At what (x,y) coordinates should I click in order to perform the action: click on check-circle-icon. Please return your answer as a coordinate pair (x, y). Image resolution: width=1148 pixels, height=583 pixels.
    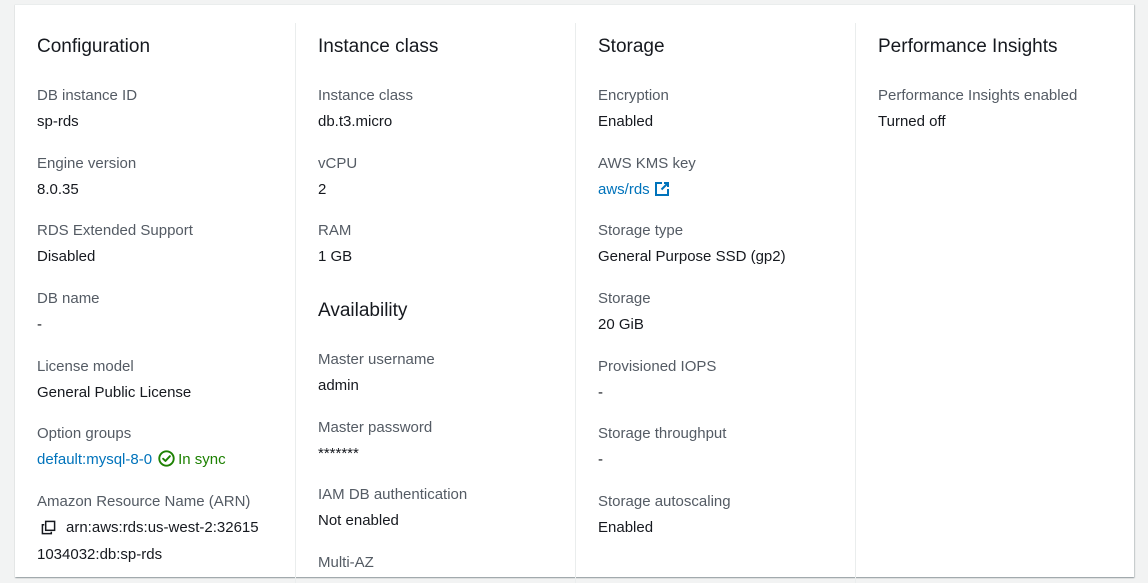
    Looking at the image, I should click on (166, 458).